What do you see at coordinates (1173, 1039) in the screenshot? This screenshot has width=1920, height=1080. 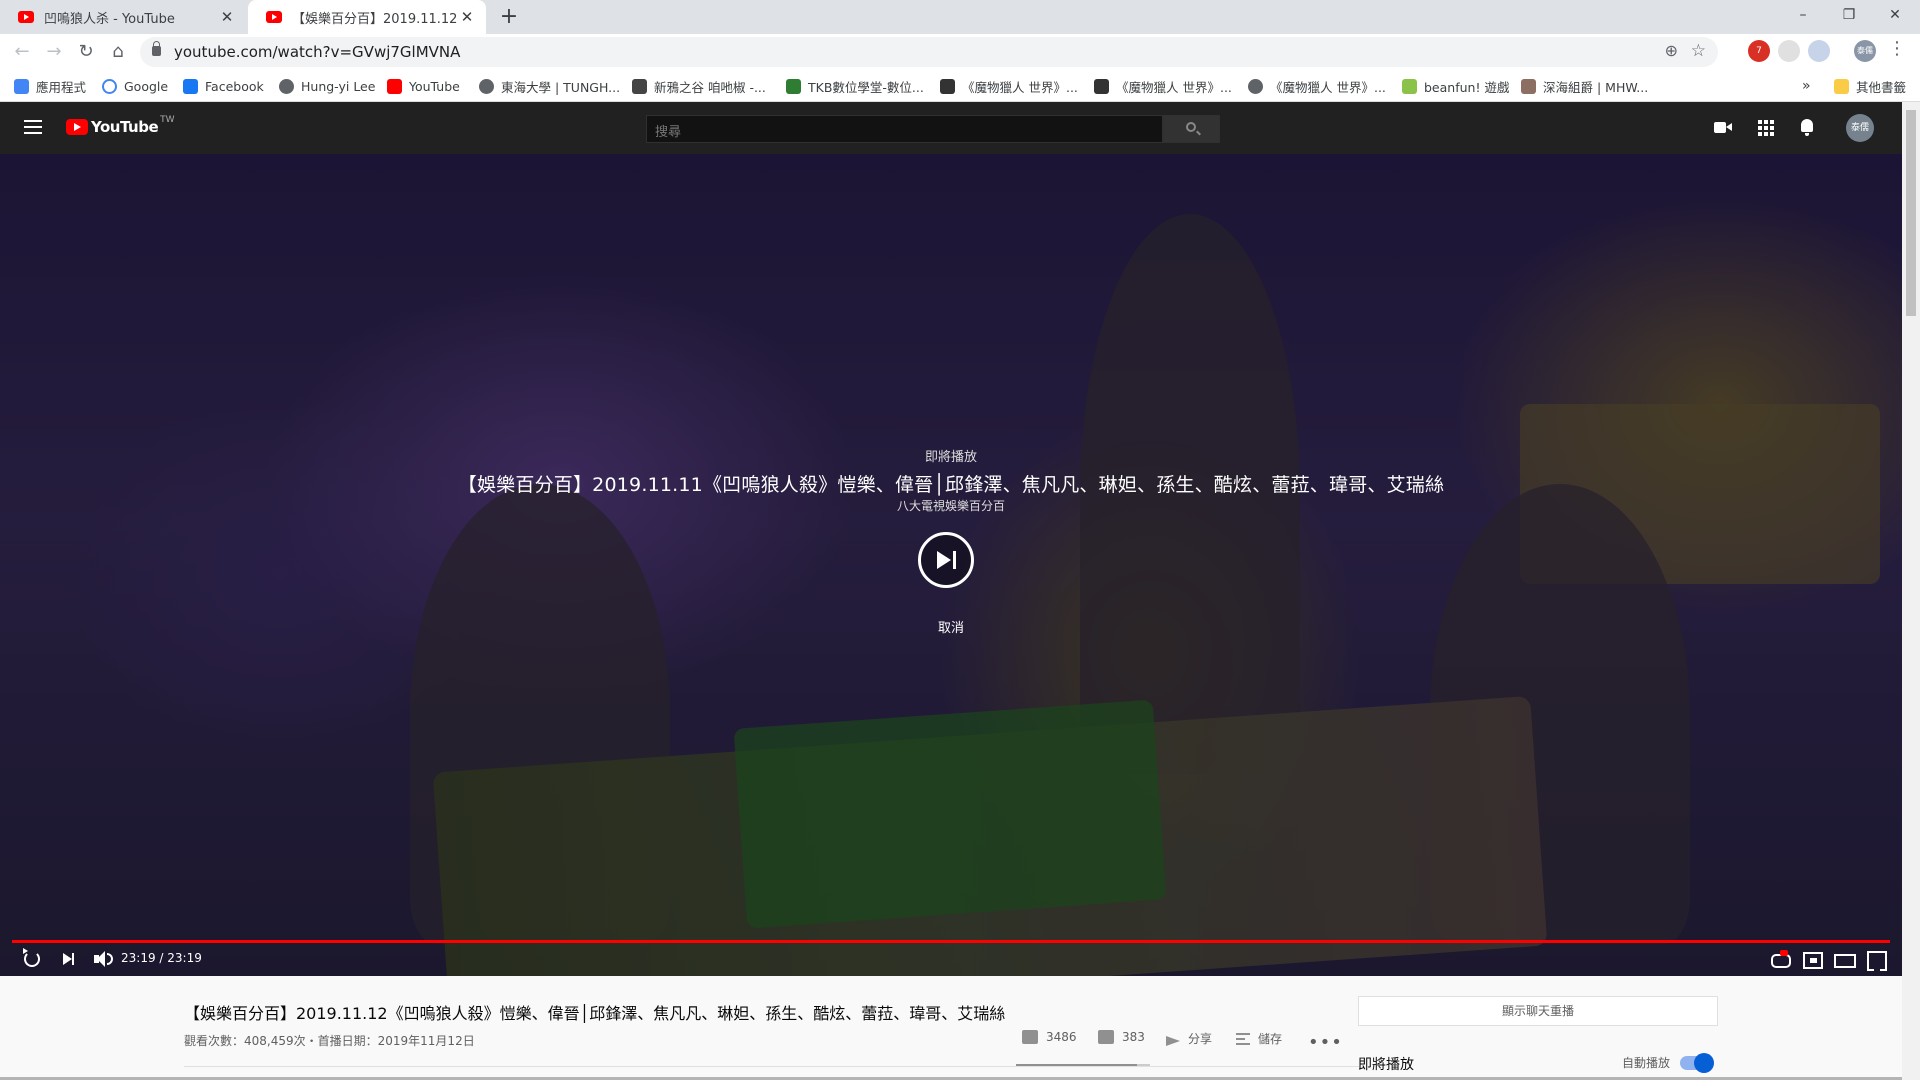 I see `share-icon` at bounding box center [1173, 1039].